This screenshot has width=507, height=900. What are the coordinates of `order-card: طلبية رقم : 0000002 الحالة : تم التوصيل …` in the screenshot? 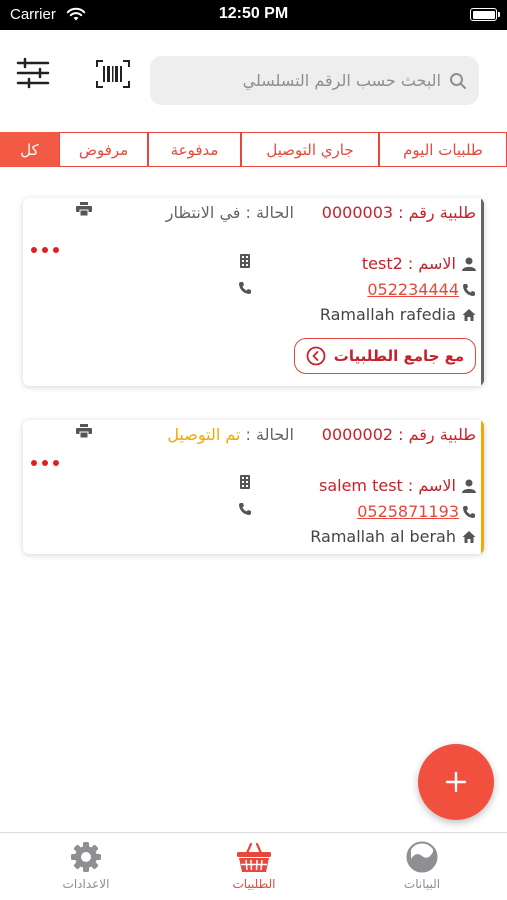 It's located at (253, 487).